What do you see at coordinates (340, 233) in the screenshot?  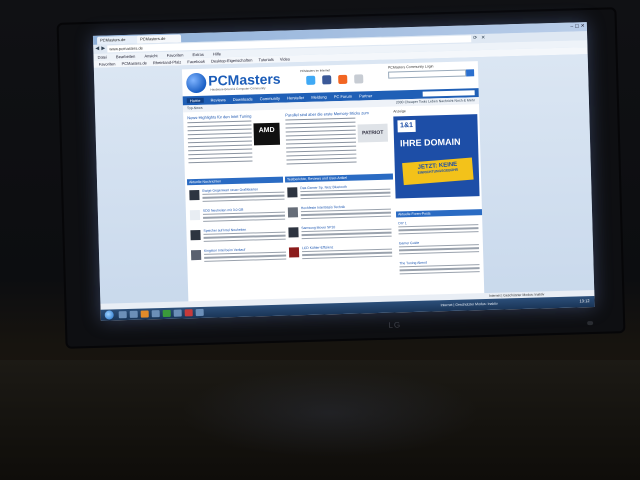 I see `list-item: Samsung Mover SP10` at bounding box center [340, 233].